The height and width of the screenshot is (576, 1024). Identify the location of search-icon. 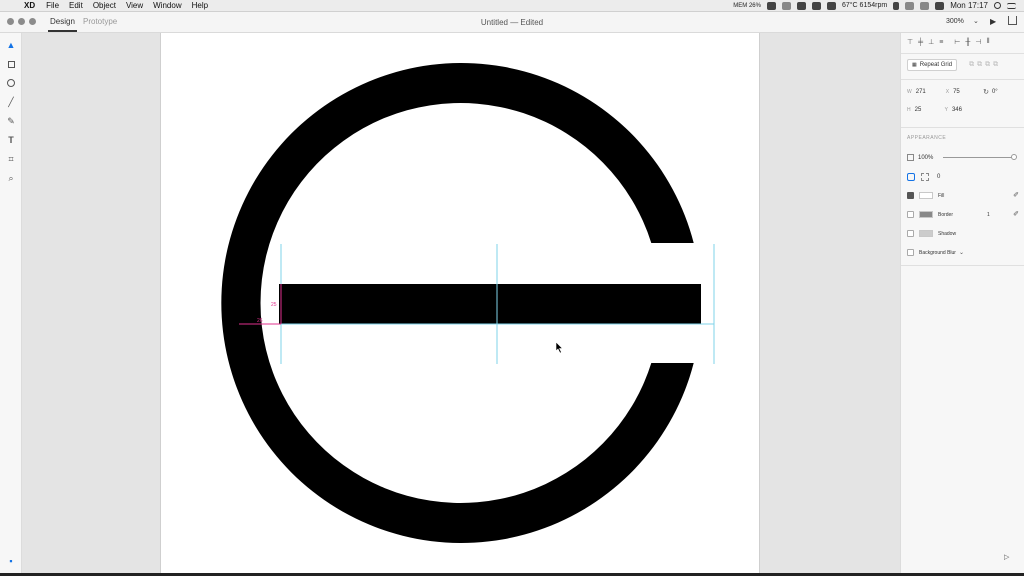
(997, 5).